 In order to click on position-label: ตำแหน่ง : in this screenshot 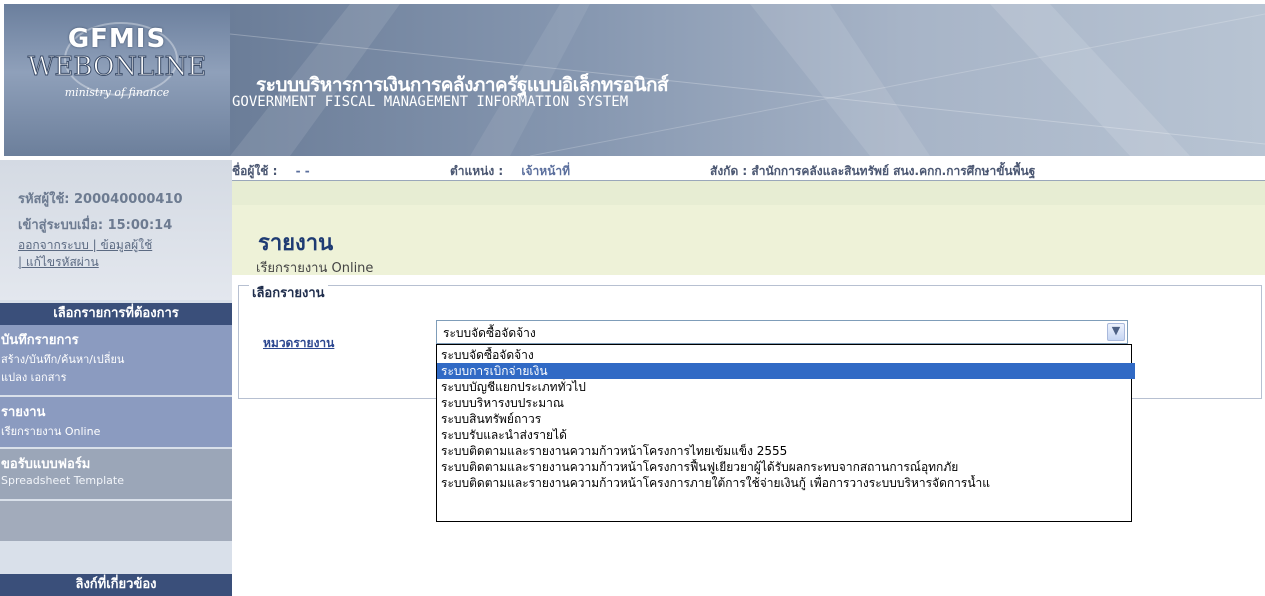, I will do `click(477, 171)`.